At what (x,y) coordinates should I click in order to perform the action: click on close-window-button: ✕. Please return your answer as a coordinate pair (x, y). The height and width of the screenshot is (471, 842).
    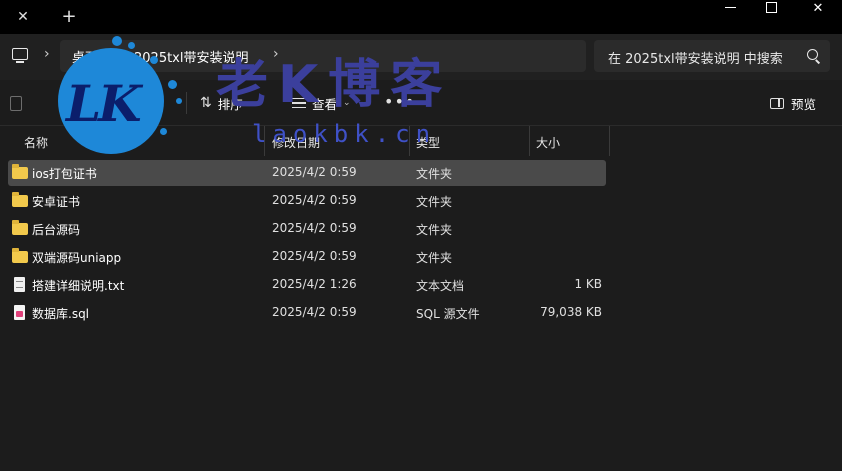
    Looking at the image, I should click on (818, 8).